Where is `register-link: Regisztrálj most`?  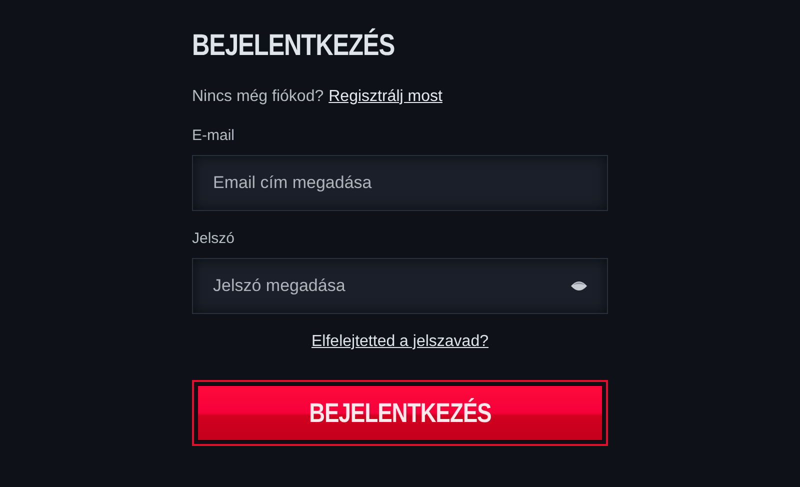 register-link: Regisztrálj most is located at coordinates (385, 97).